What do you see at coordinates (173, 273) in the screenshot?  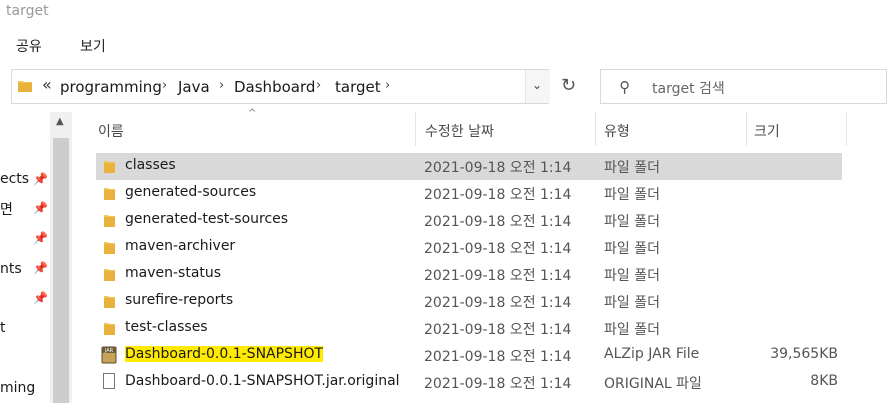 I see `file-name: maven-status` at bounding box center [173, 273].